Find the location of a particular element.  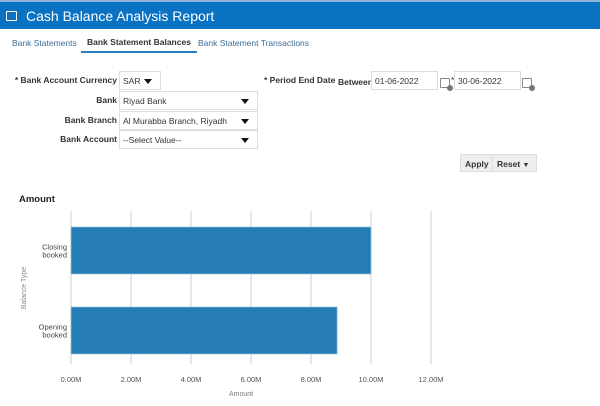

account-value: --Select Value-- is located at coordinates (152, 140).